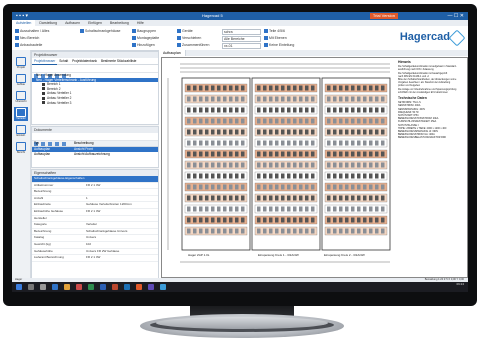 The width and height of the screenshot is (484, 342). What do you see at coordinates (63, 61) in the screenshot?
I see `project-tab: Schalt` at bounding box center [63, 61].